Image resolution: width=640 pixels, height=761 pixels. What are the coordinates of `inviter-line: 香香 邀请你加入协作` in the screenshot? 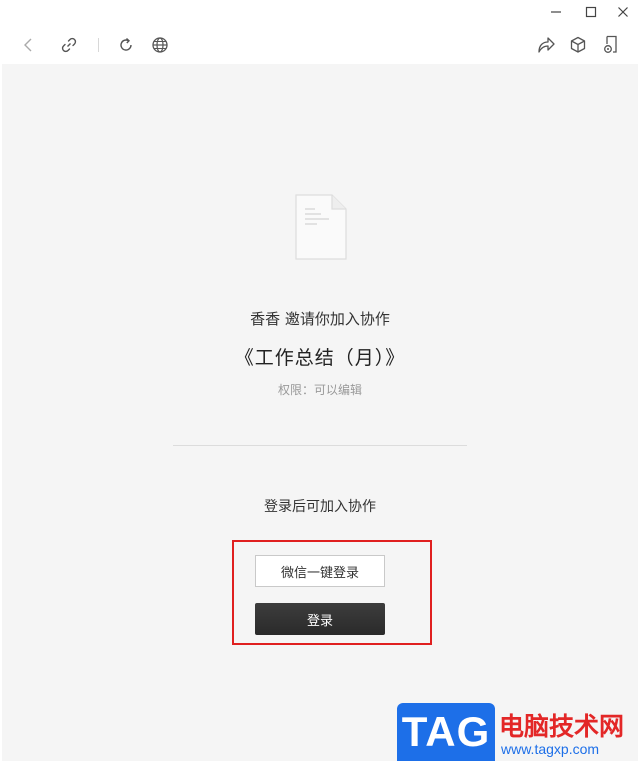 It's located at (320, 319).